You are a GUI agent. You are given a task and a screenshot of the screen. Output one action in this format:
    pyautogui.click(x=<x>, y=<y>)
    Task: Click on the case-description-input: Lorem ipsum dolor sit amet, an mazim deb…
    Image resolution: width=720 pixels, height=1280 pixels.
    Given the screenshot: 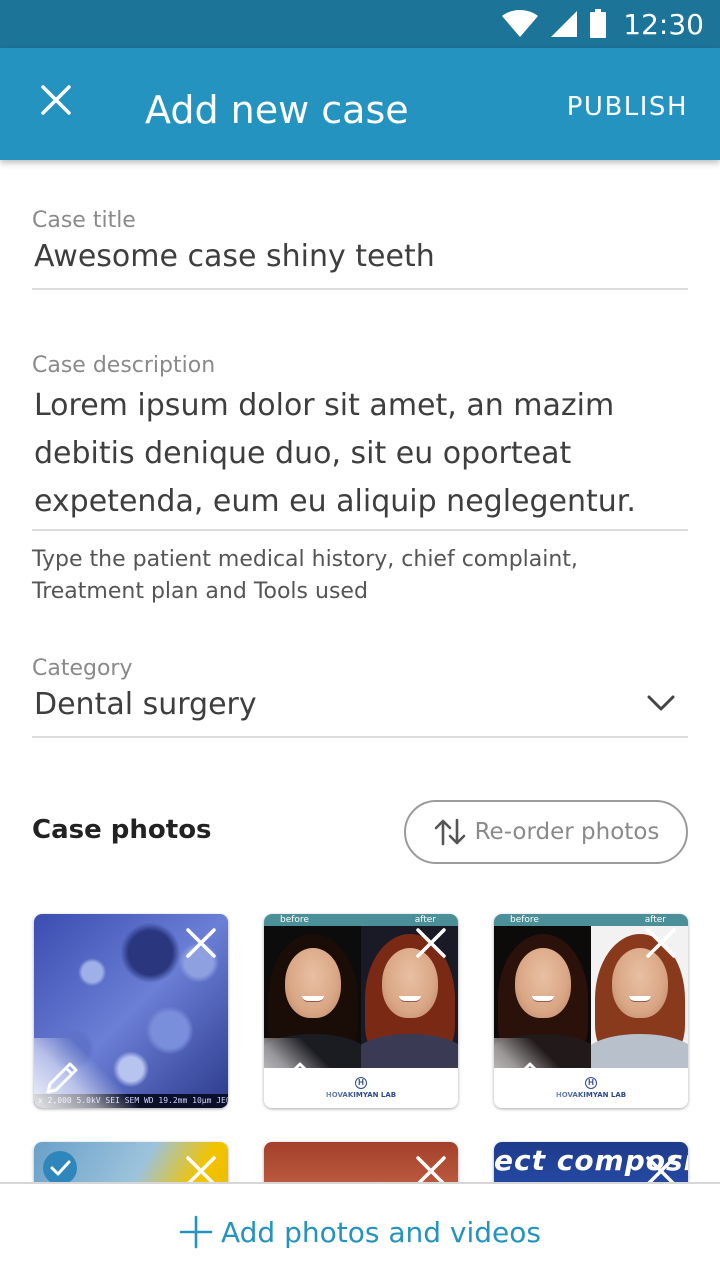 What is the action you would take?
    pyautogui.click(x=360, y=454)
    